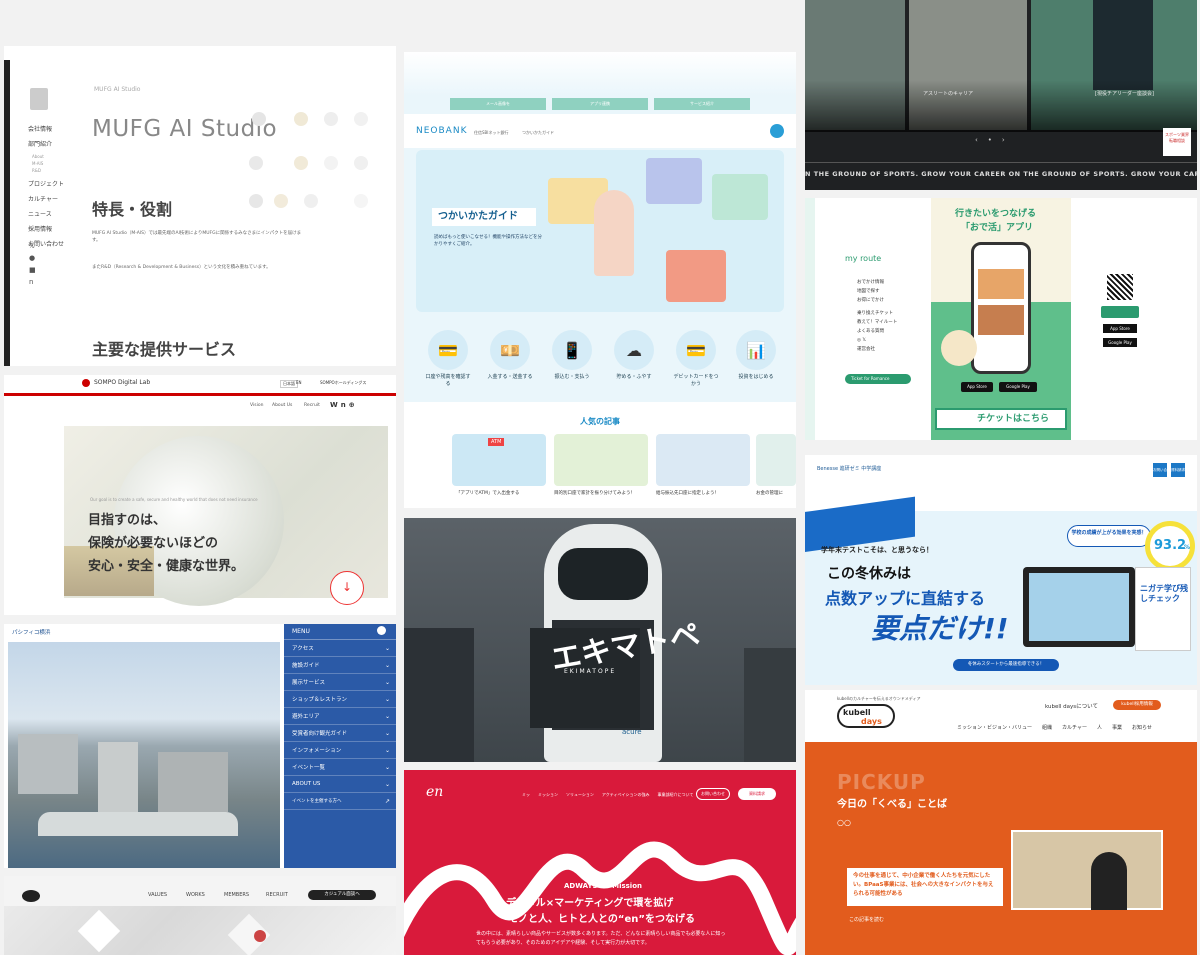 The image size is (1200, 955). Describe the element at coordinates (769, 493) in the screenshot. I see `article-title: お金の管理に` at that location.